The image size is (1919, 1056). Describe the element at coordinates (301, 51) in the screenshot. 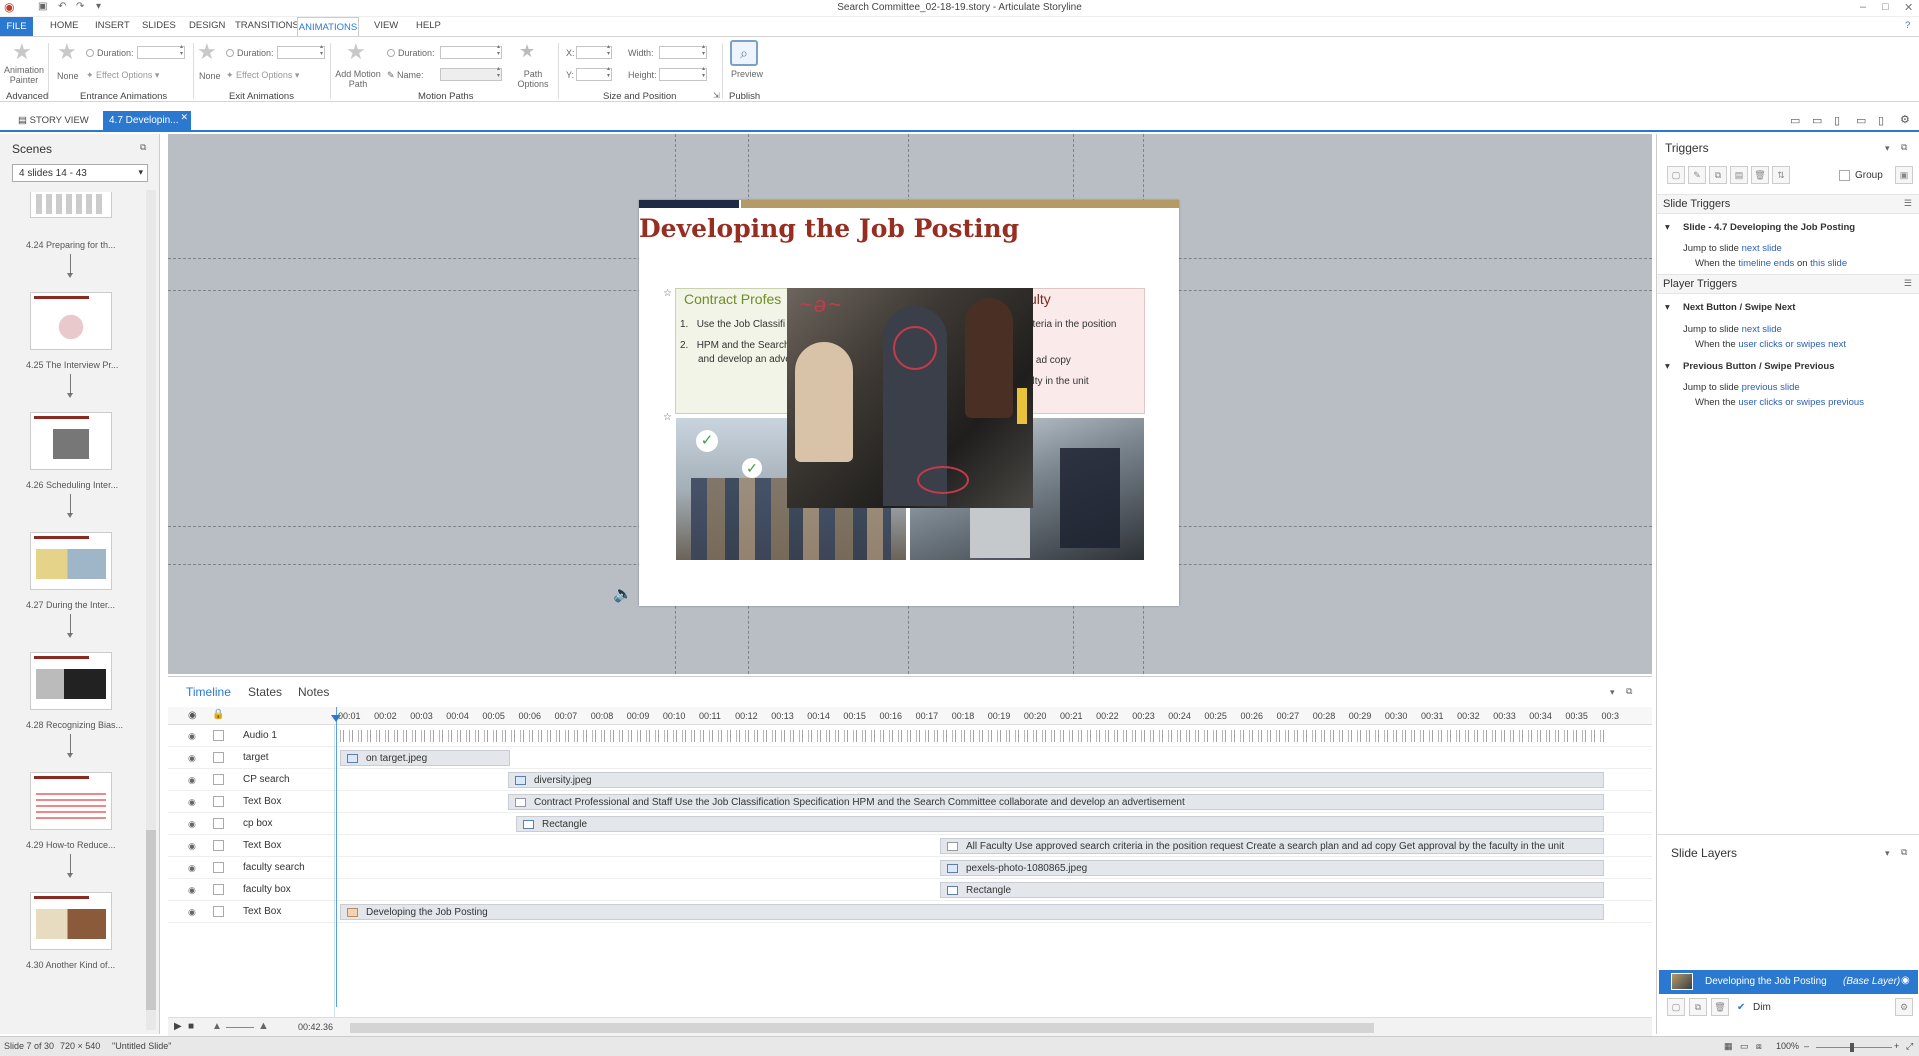

I see `exit-duration-input` at that location.